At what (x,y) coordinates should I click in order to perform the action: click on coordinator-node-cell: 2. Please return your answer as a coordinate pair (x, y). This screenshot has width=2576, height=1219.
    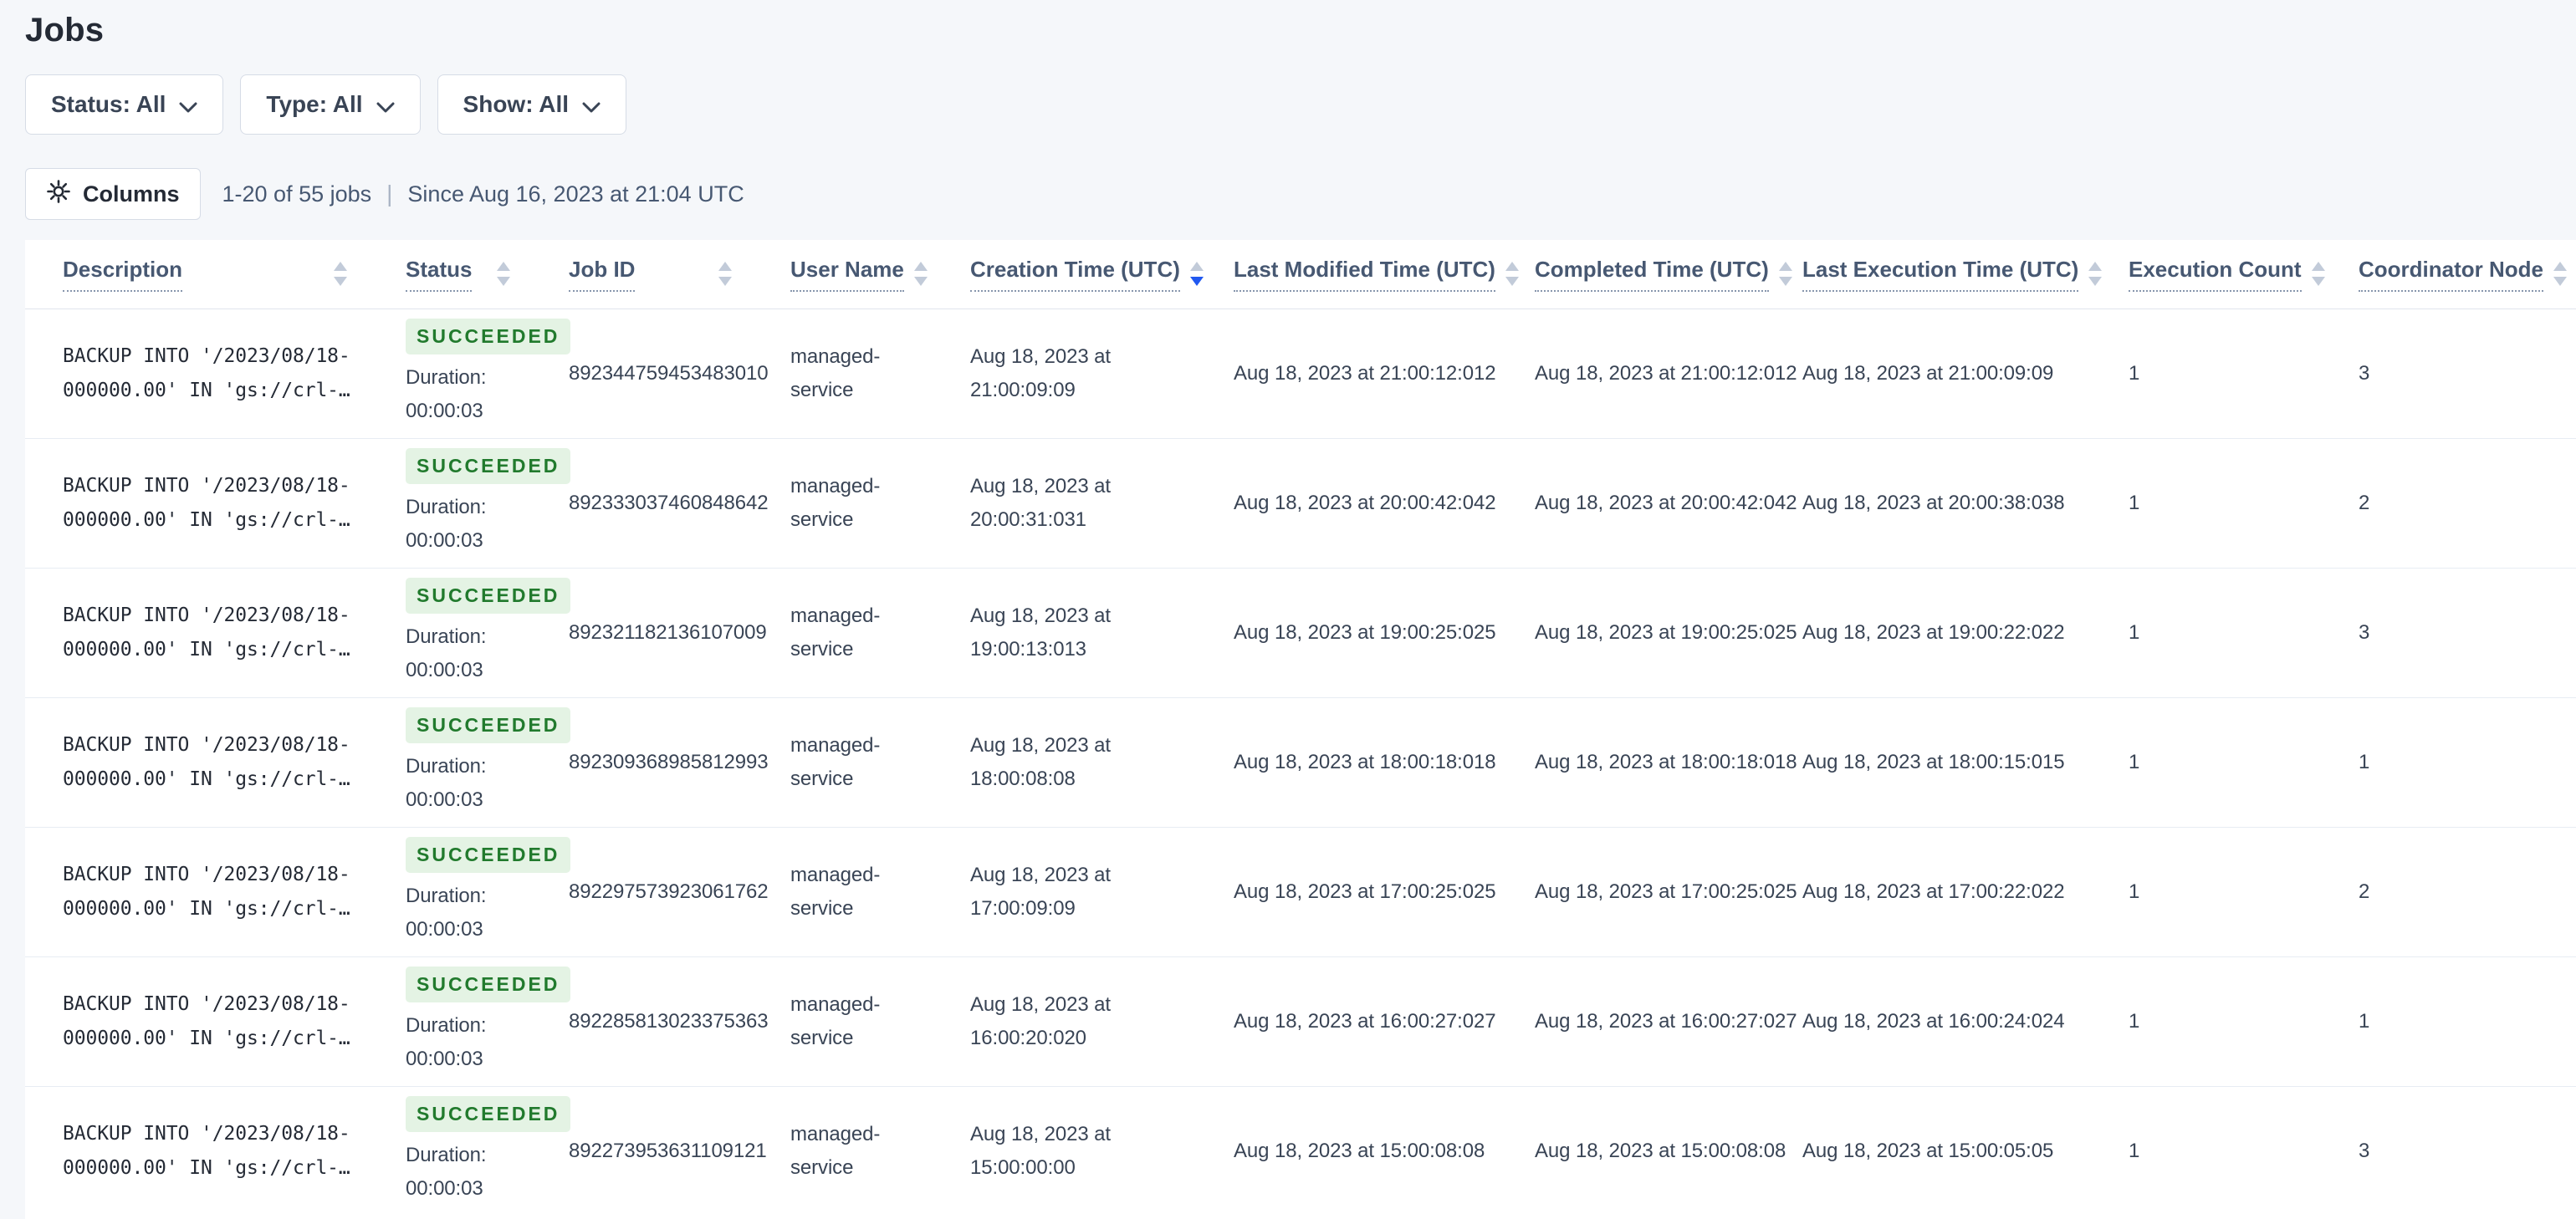
    Looking at the image, I should click on (2448, 502).